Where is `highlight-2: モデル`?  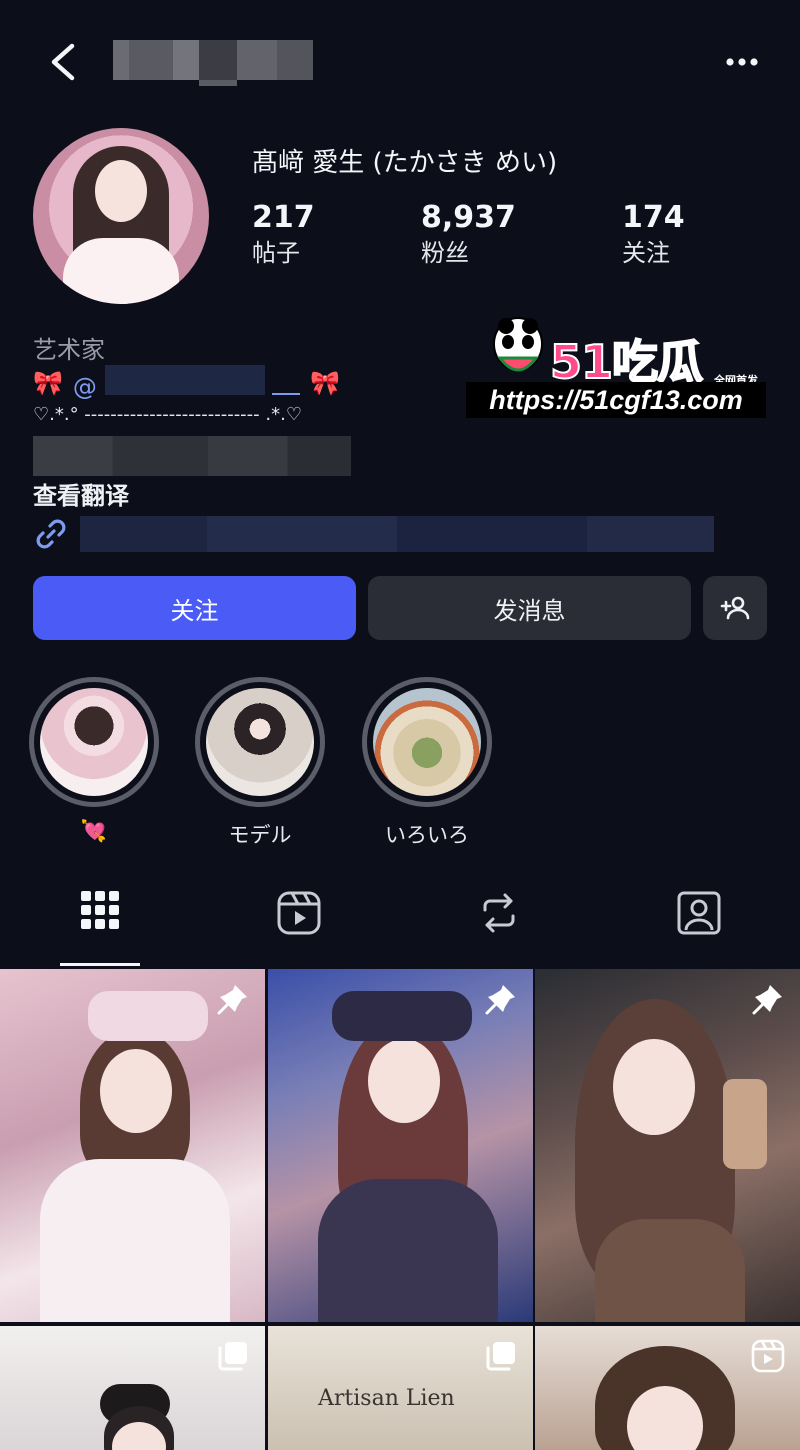 highlight-2: モデル is located at coordinates (260, 763).